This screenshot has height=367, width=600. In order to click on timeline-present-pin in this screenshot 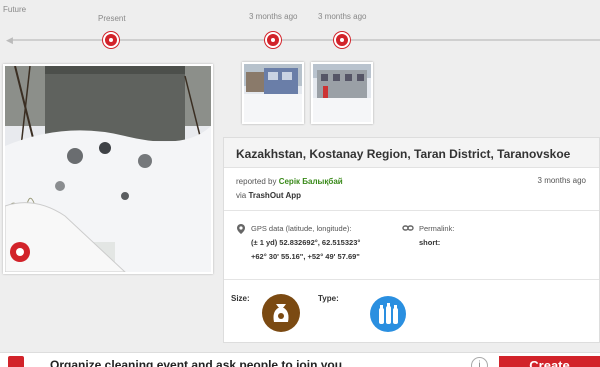, I will do `click(111, 40)`.